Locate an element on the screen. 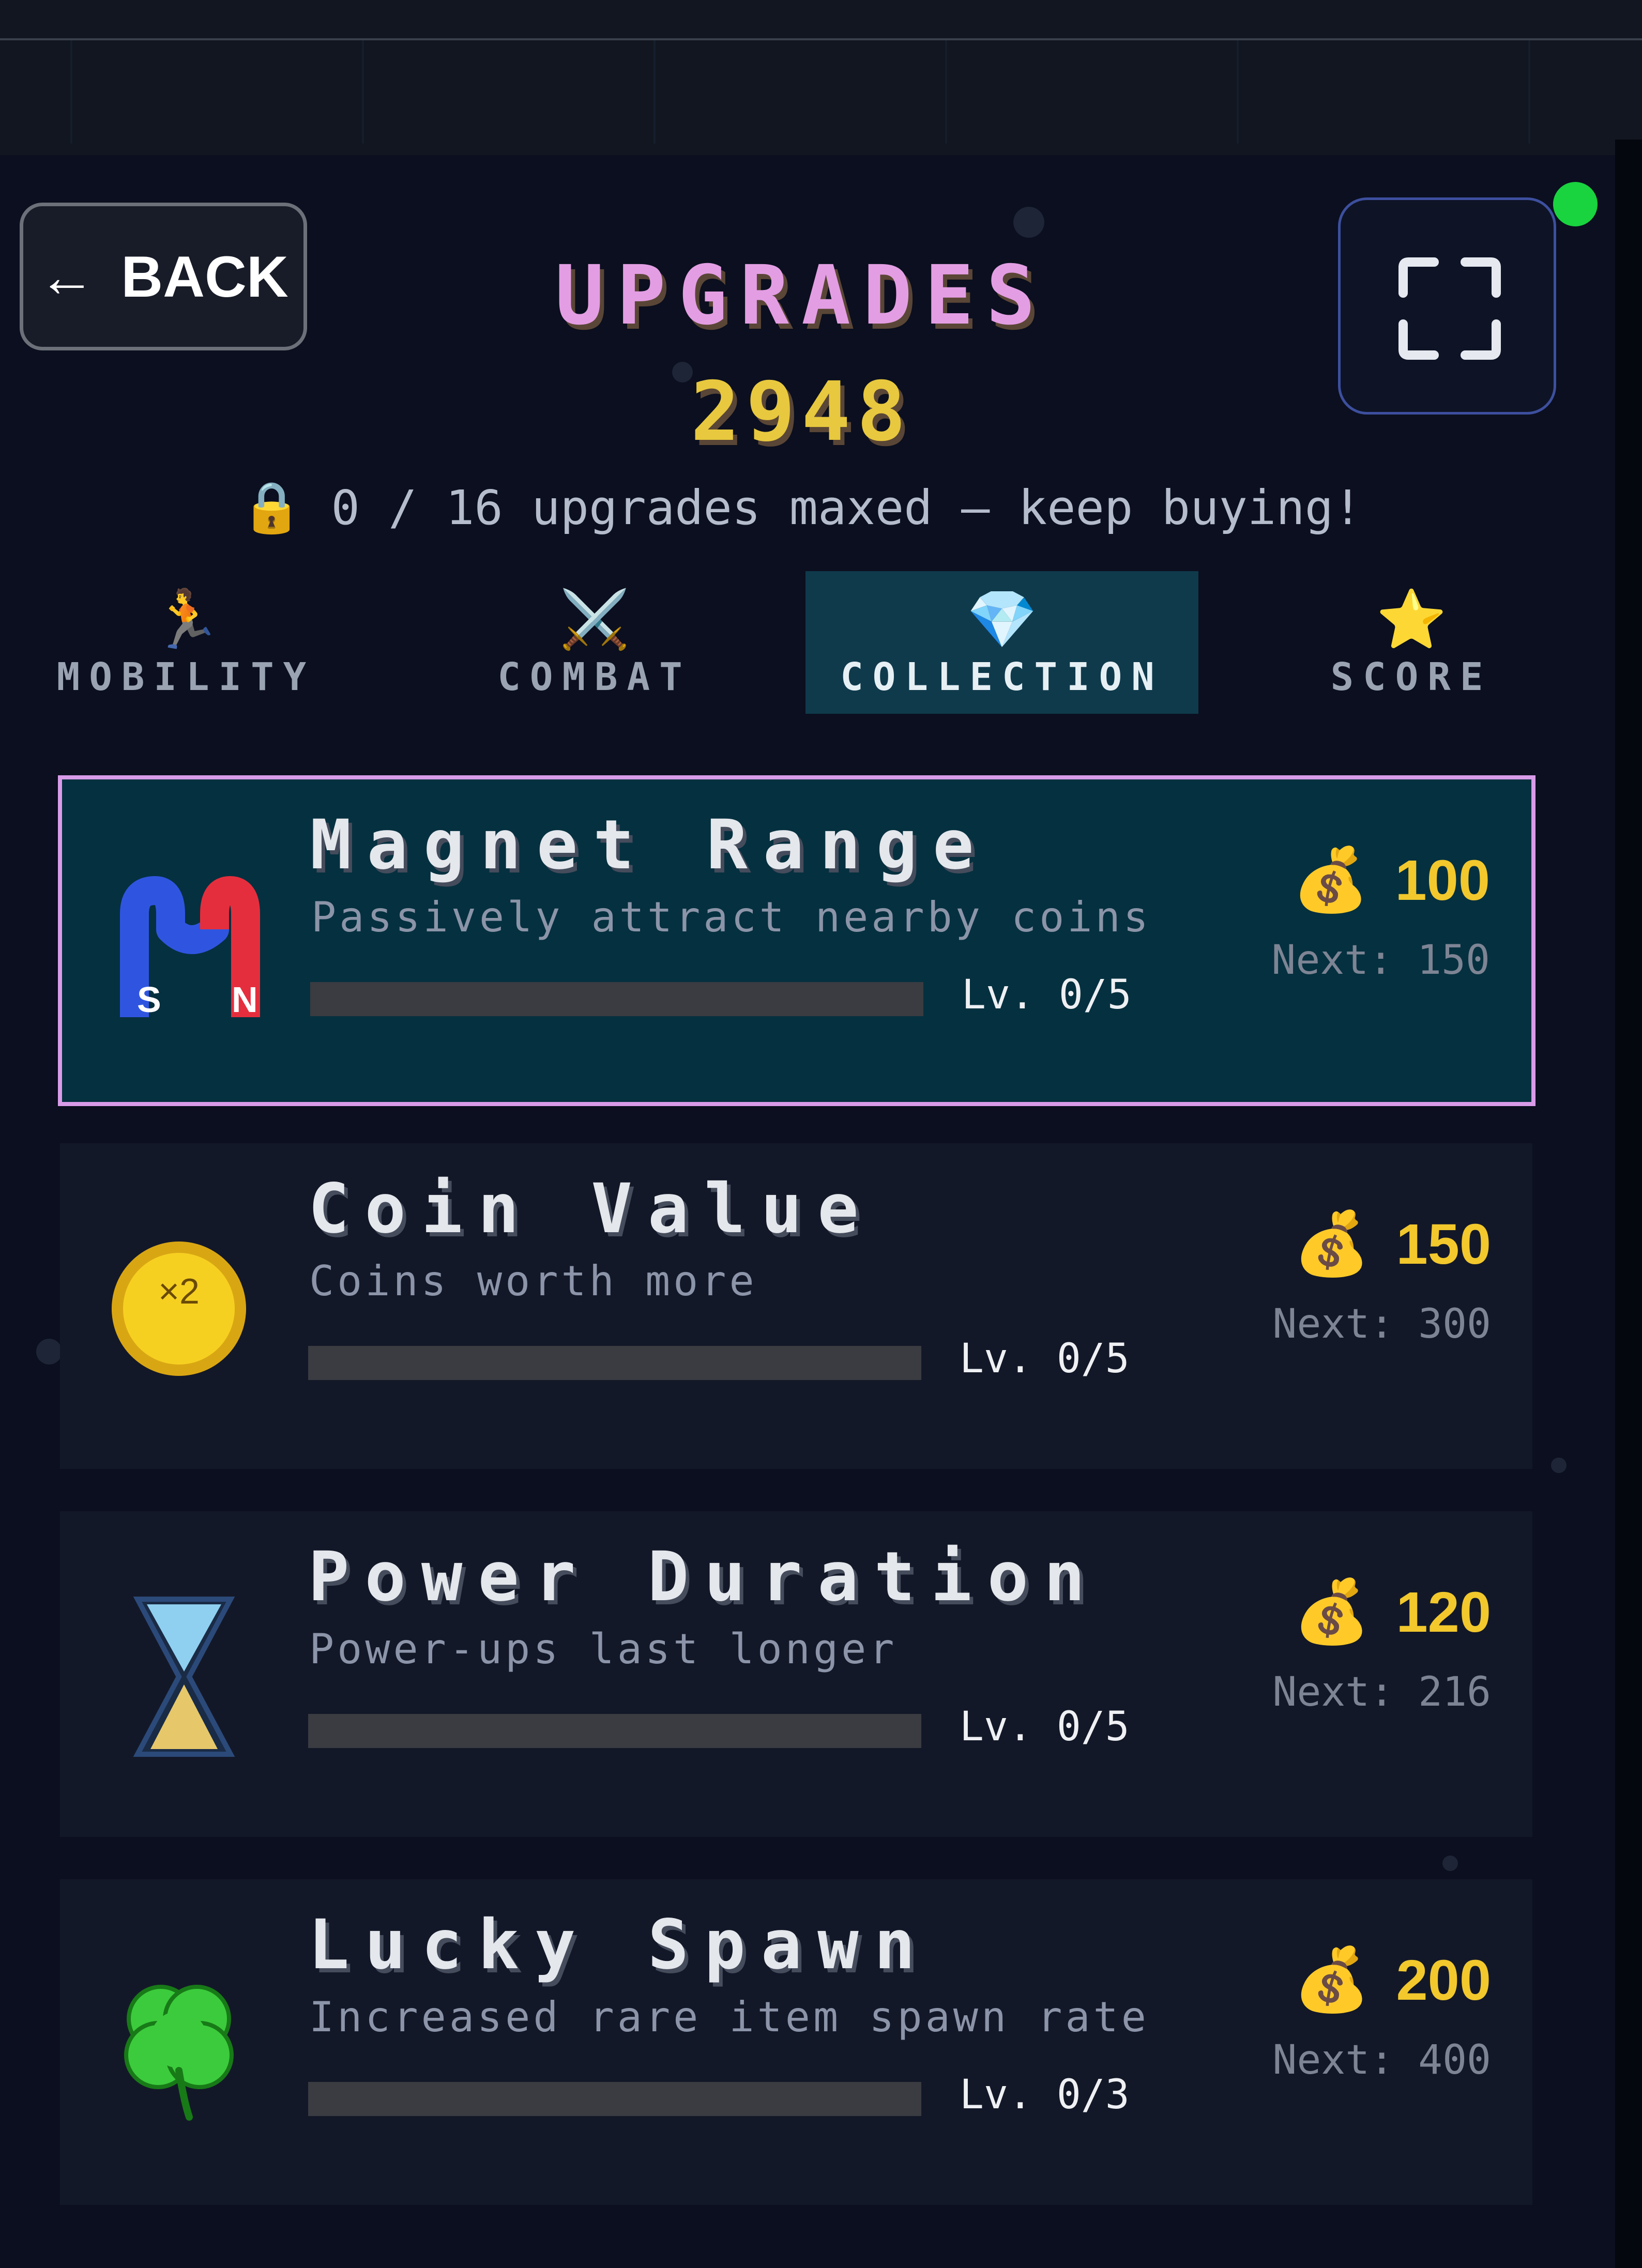  tab-collection: 💎 COLLECTION is located at coordinates (1002, 643).